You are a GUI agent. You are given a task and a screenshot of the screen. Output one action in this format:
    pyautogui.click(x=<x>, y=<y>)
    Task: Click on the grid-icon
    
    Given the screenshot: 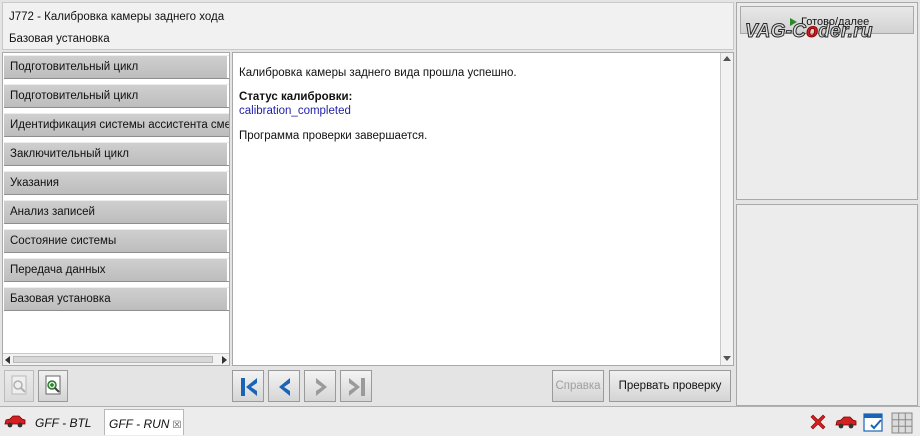 What is the action you would take?
    pyautogui.click(x=902, y=423)
    